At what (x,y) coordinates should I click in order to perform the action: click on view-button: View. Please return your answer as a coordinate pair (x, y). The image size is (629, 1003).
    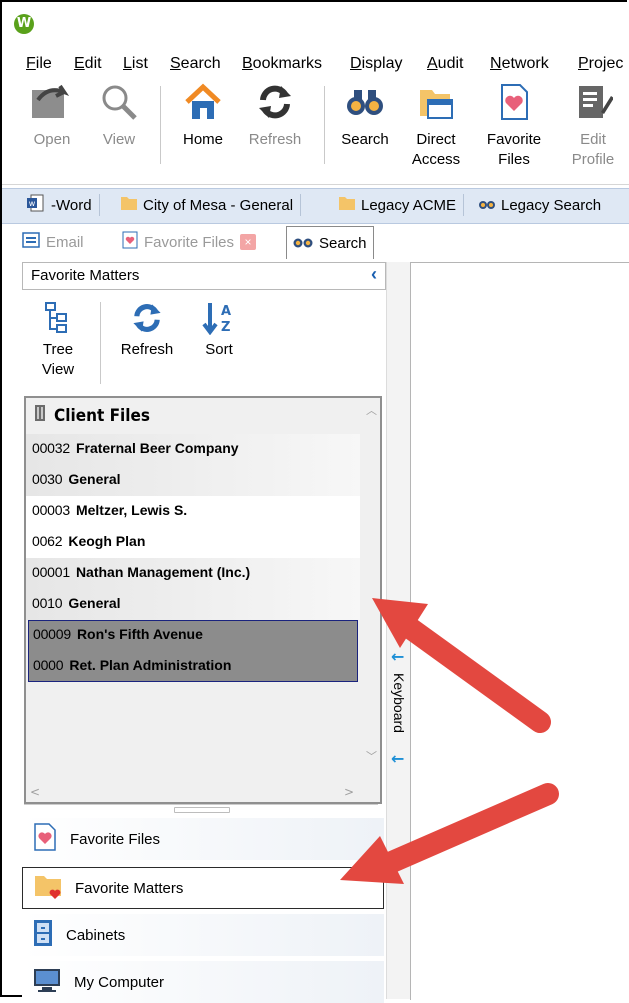
    Looking at the image, I should click on (119, 115).